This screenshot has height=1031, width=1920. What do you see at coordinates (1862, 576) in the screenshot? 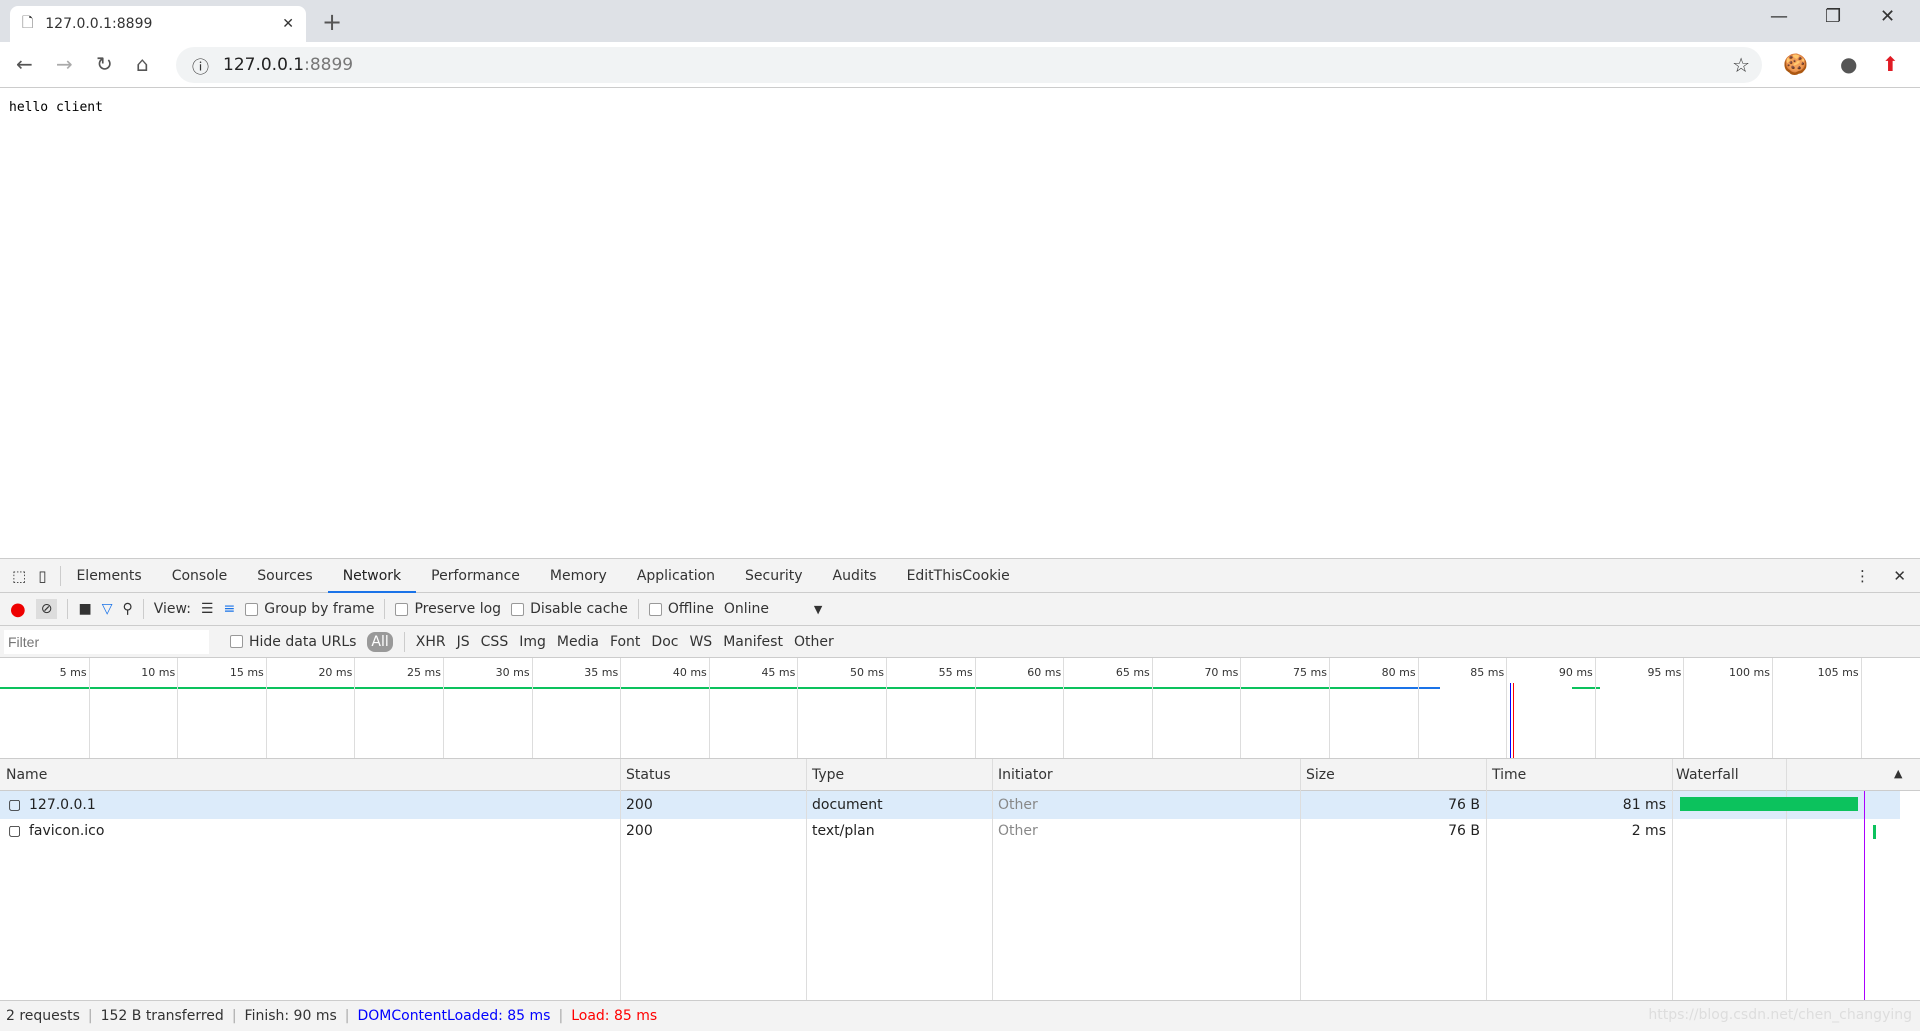
I see `more-icon: ⋮` at bounding box center [1862, 576].